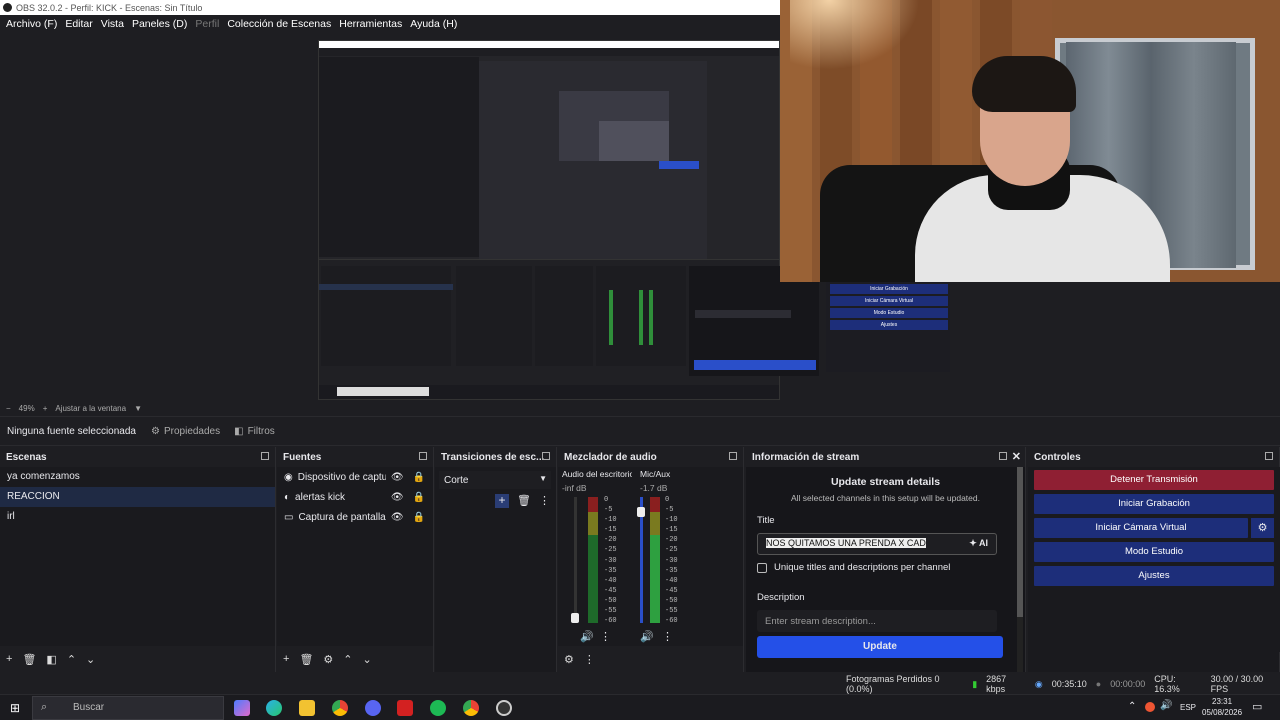  I want to click on virtual-camera-settings-icon: ⚙, so click(1262, 528).